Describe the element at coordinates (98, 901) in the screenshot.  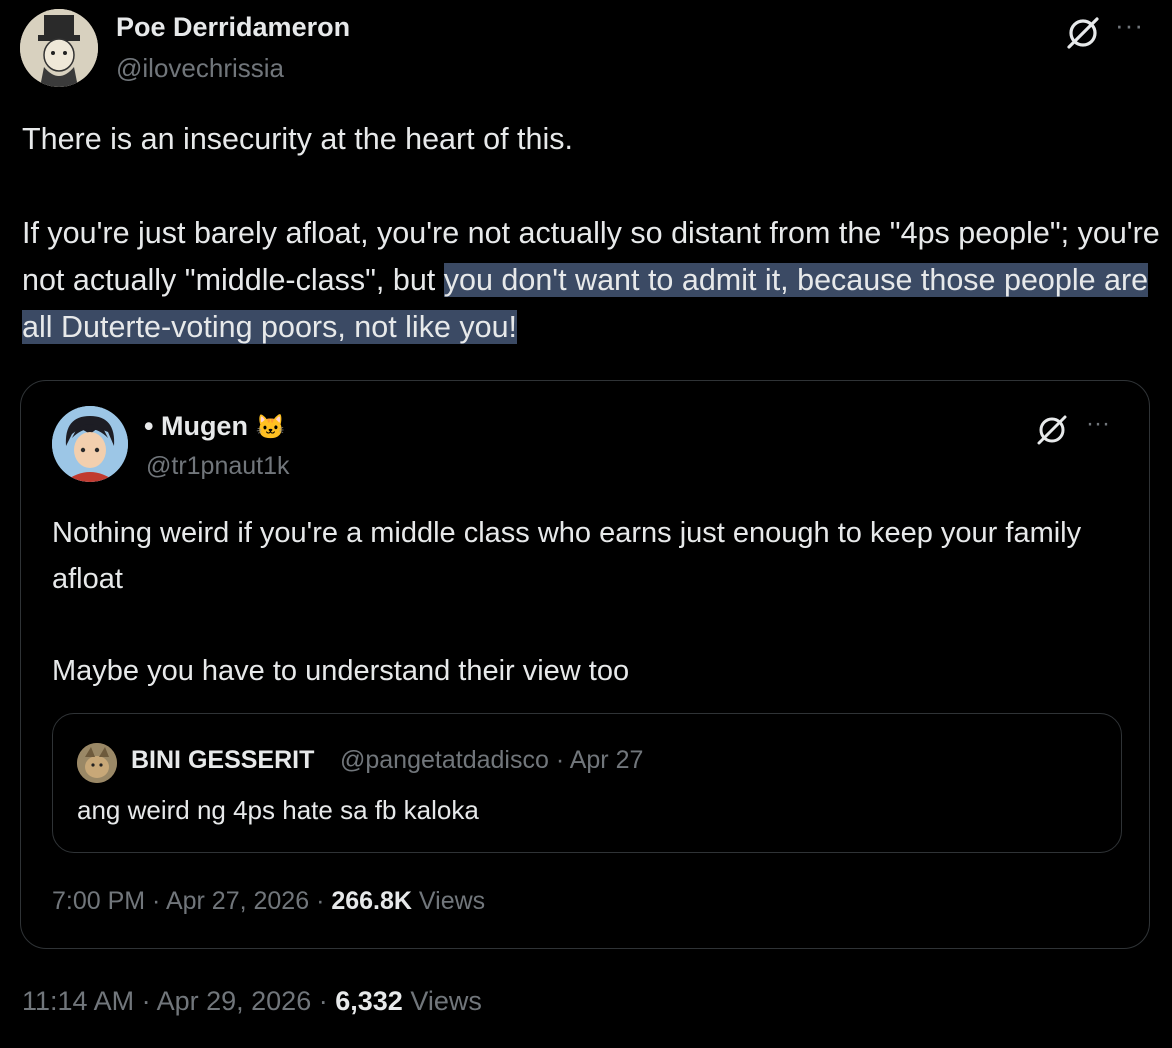
I see `quoted-time: 7:00 PM` at that location.